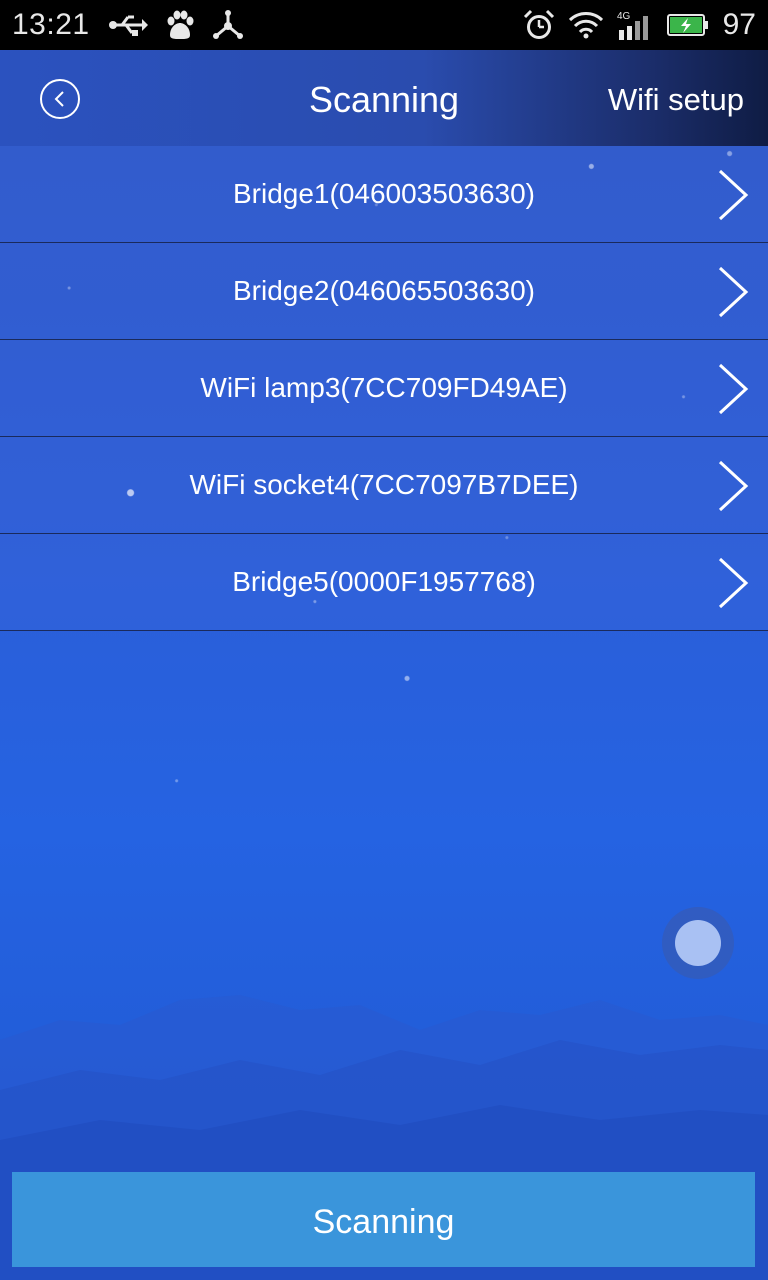  I want to click on list-item: WiFi socket4(7CC7097B7DEE), so click(384, 485).